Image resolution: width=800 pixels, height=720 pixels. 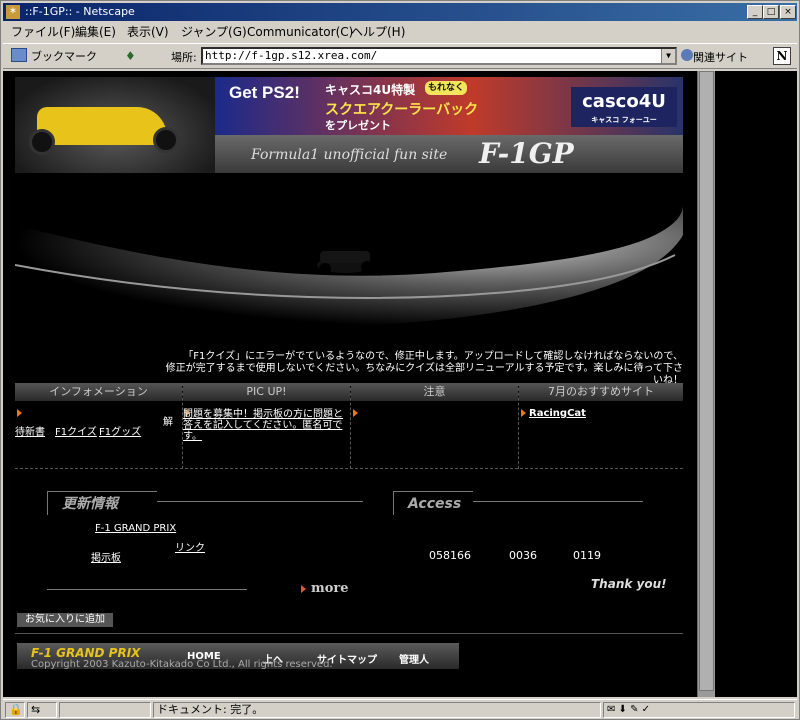 I want to click on link-f1-quiz: F1クイズ, so click(x=76, y=432).